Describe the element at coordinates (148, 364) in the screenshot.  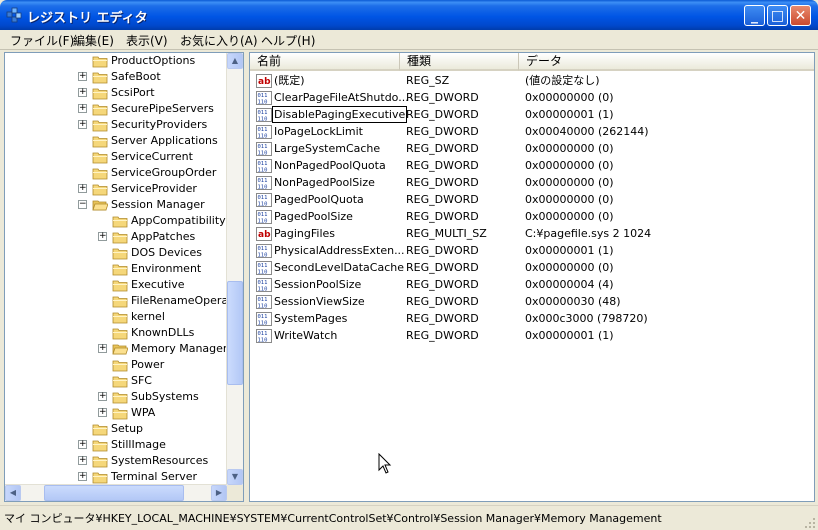
I see `tree-item-label: Power` at that location.